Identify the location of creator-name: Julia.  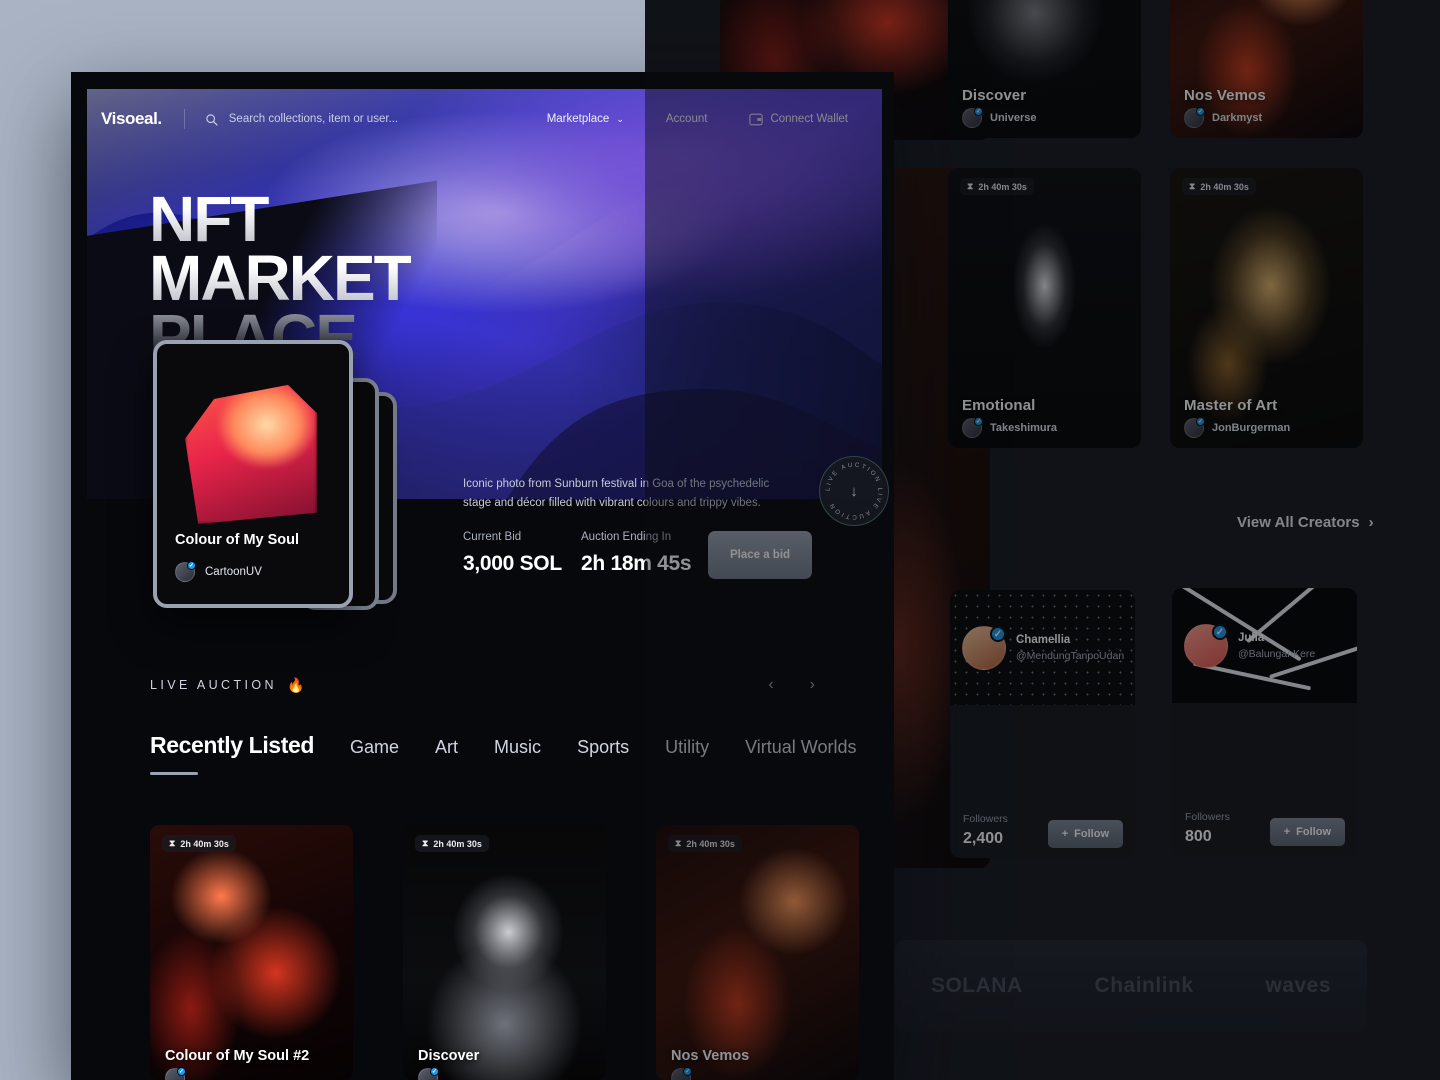
(1251, 638).